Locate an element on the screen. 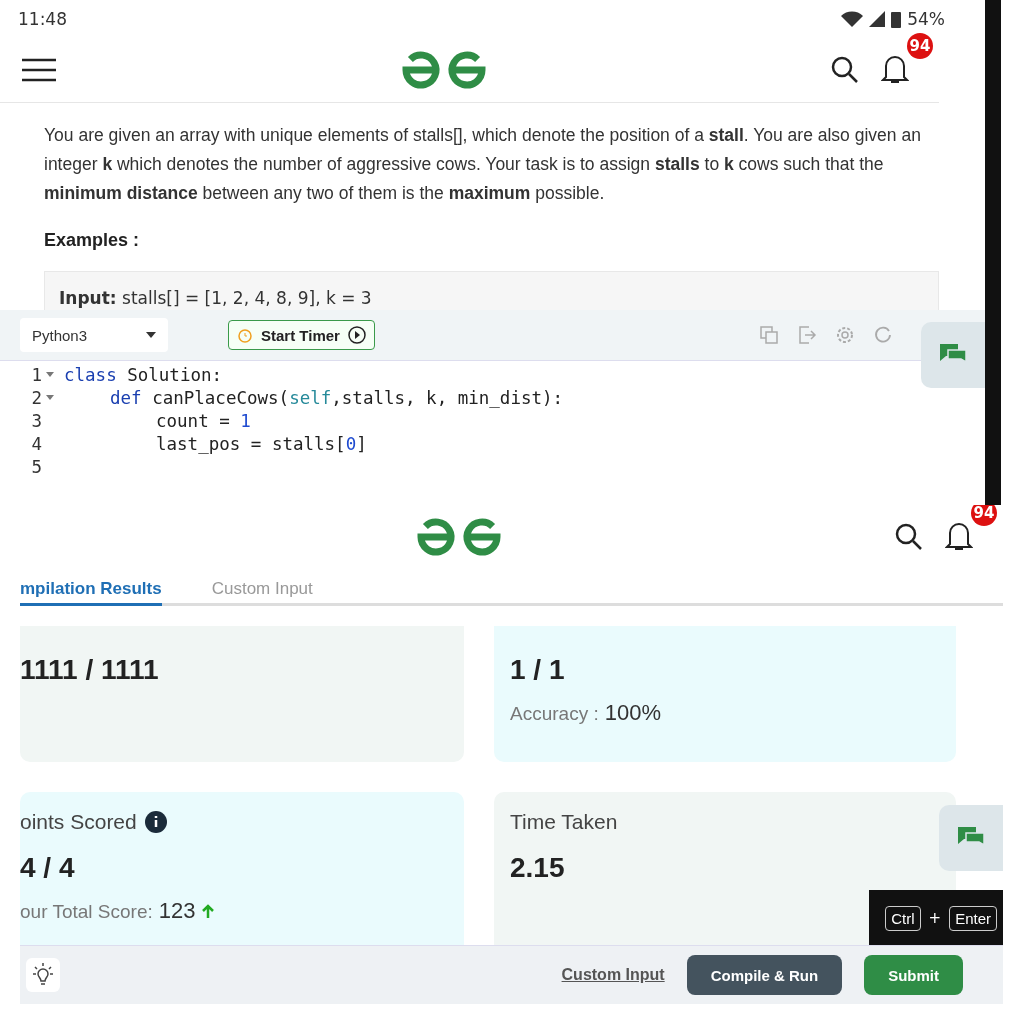  info-icon is located at coordinates (155, 822).